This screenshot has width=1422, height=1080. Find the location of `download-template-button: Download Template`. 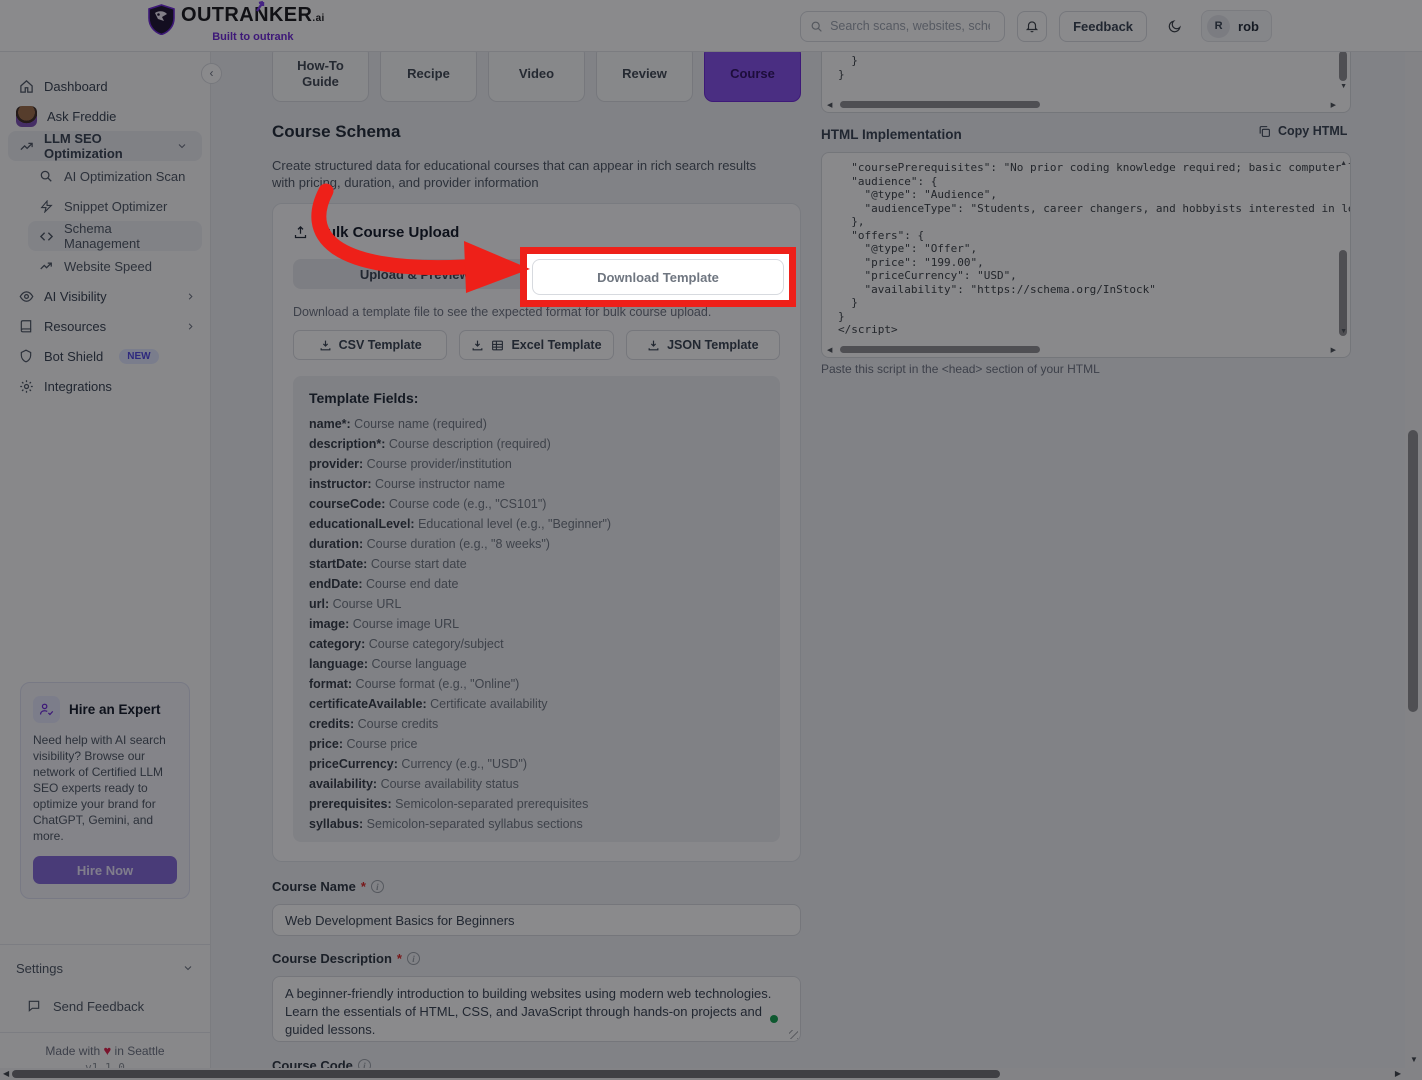

download-template-button: Download Template is located at coordinates (658, 277).